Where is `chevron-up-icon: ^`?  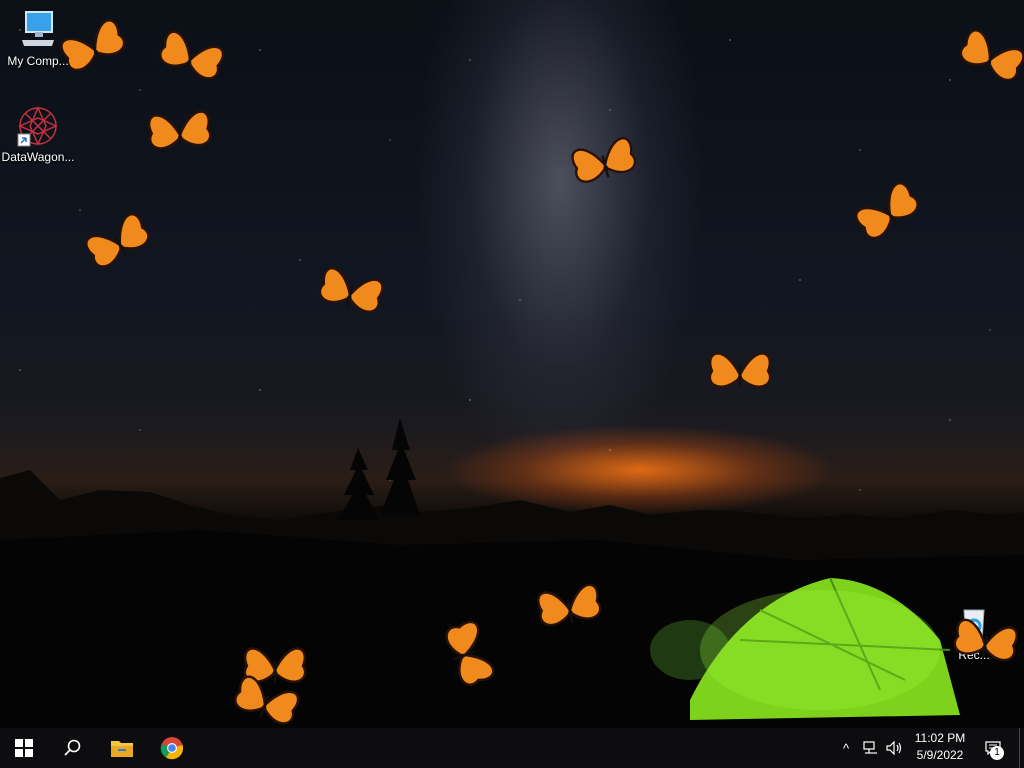 chevron-up-icon: ^ is located at coordinates (846, 748).